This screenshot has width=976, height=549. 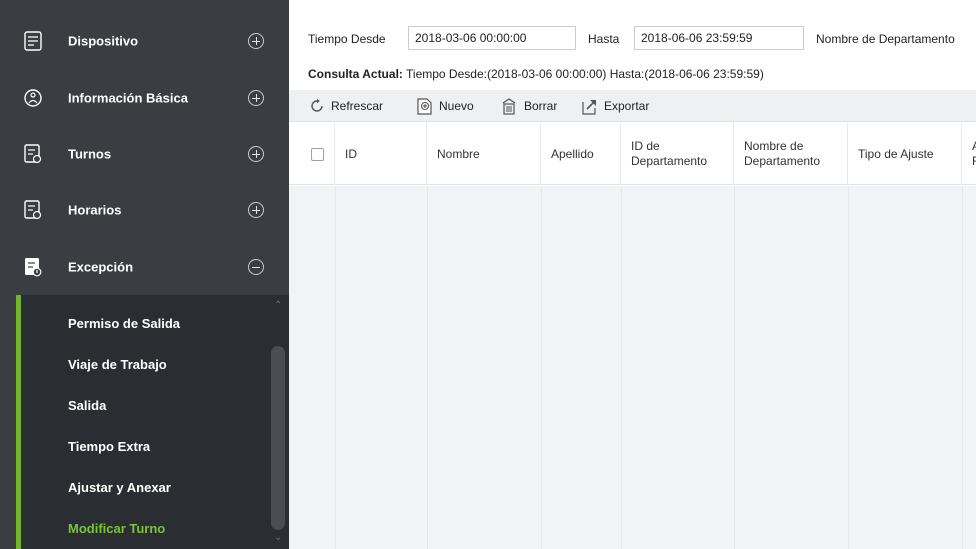 What do you see at coordinates (117, 364) in the screenshot?
I see `submenu-item-viaje-de-trabajo: Viaje de Trabajo` at bounding box center [117, 364].